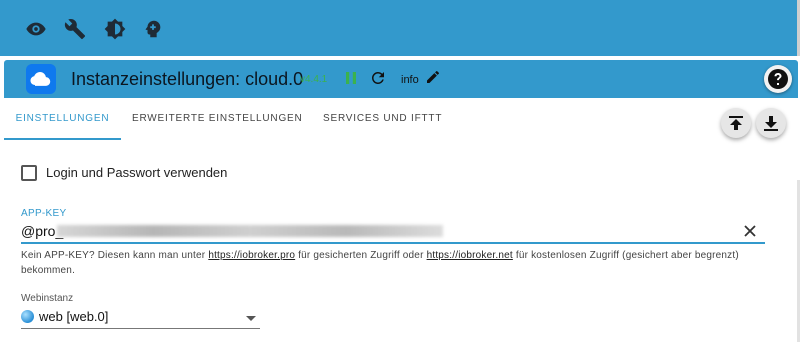 The height and width of the screenshot is (342, 800). Describe the element at coordinates (36, 29) in the screenshot. I see `eye-icon` at that location.